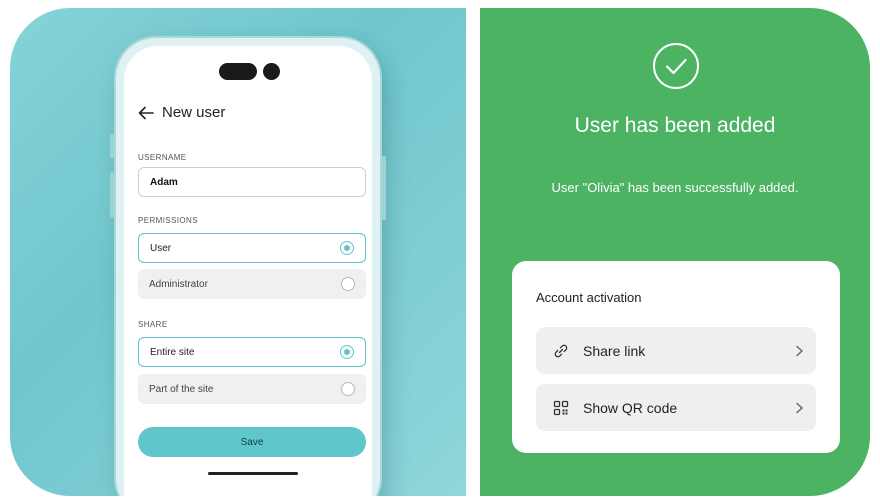 Image resolution: width=880 pixels, height=501 pixels. Describe the element at coordinates (630, 407) in the screenshot. I see `show-qr-code-label: Show QR code` at that location.